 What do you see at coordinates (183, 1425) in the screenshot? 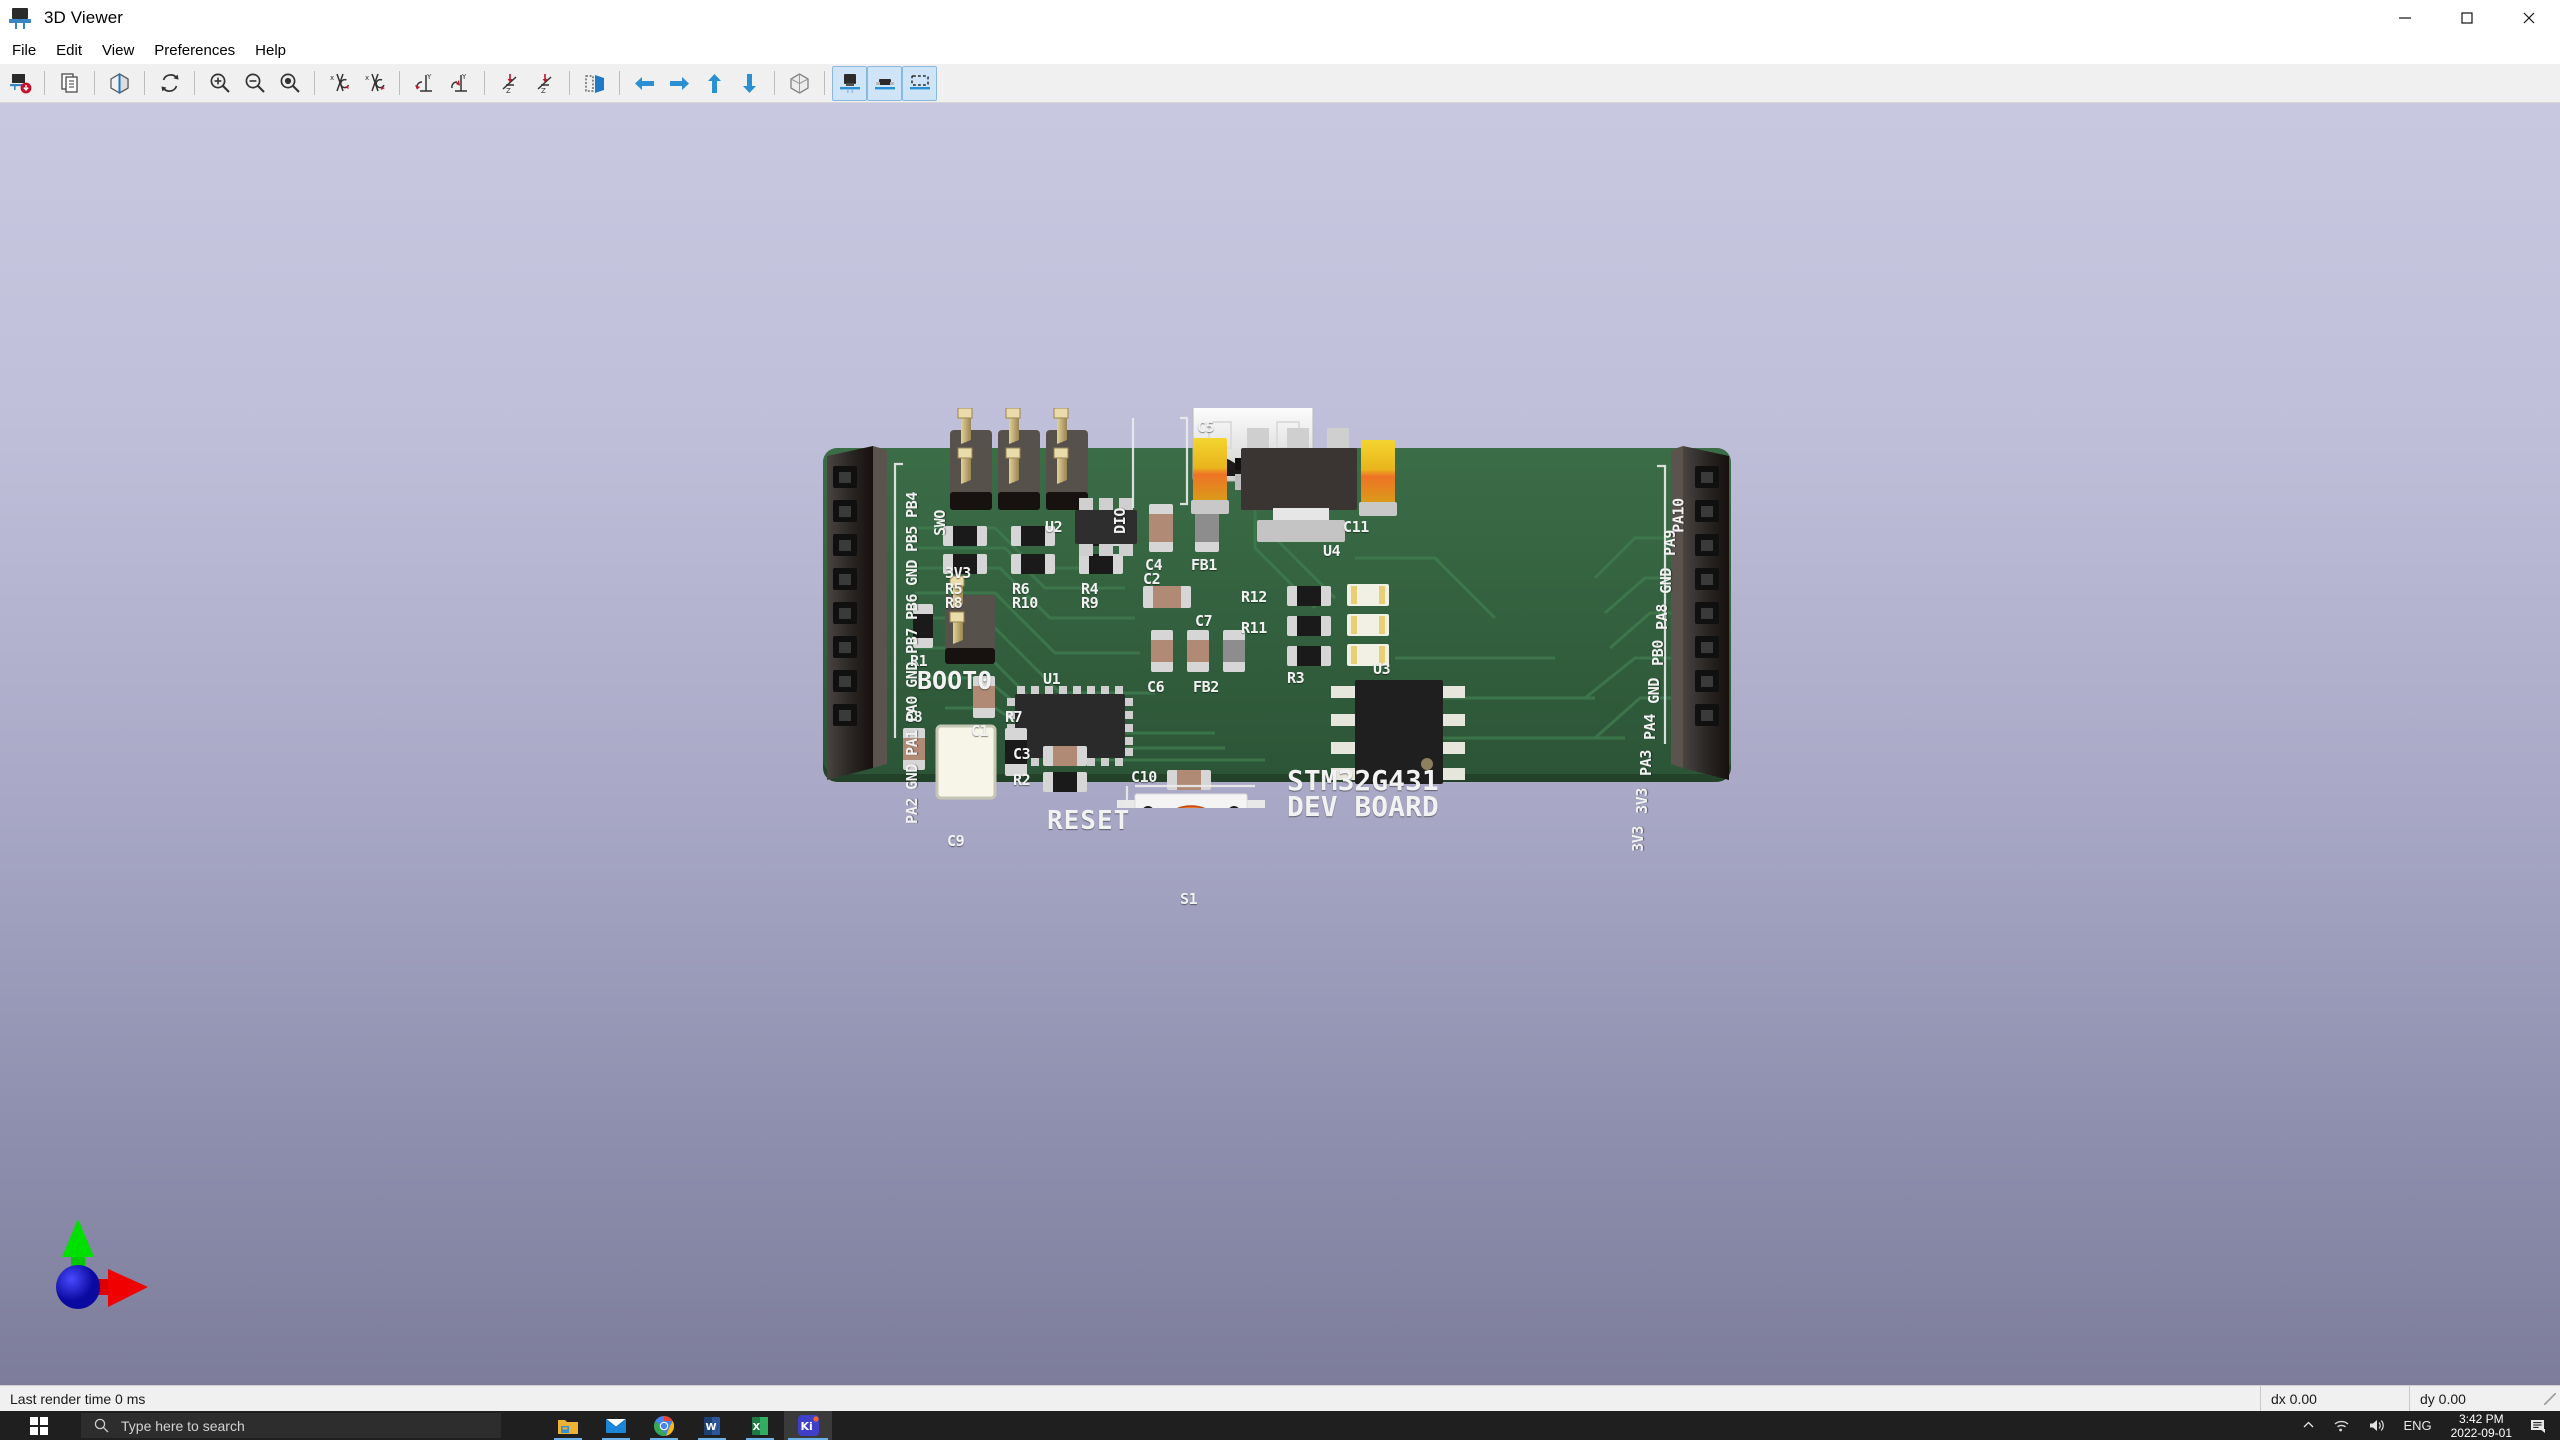
I see `search-placeholder: Type here to search` at bounding box center [183, 1425].